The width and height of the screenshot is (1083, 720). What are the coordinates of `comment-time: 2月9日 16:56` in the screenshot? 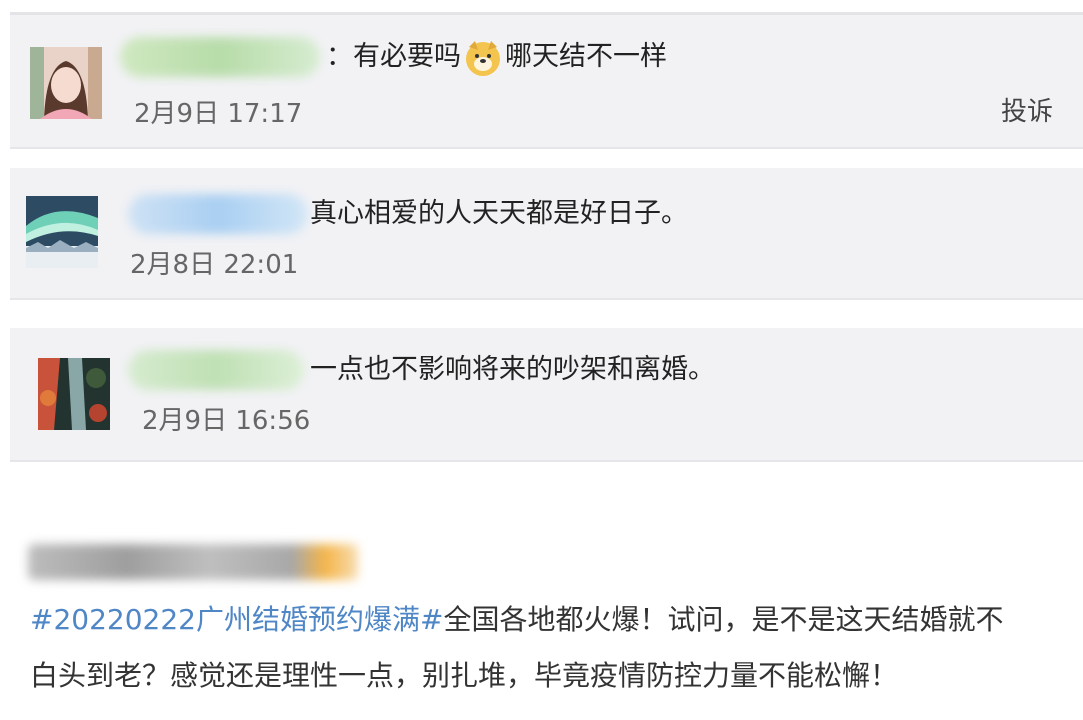 It's located at (226, 421).